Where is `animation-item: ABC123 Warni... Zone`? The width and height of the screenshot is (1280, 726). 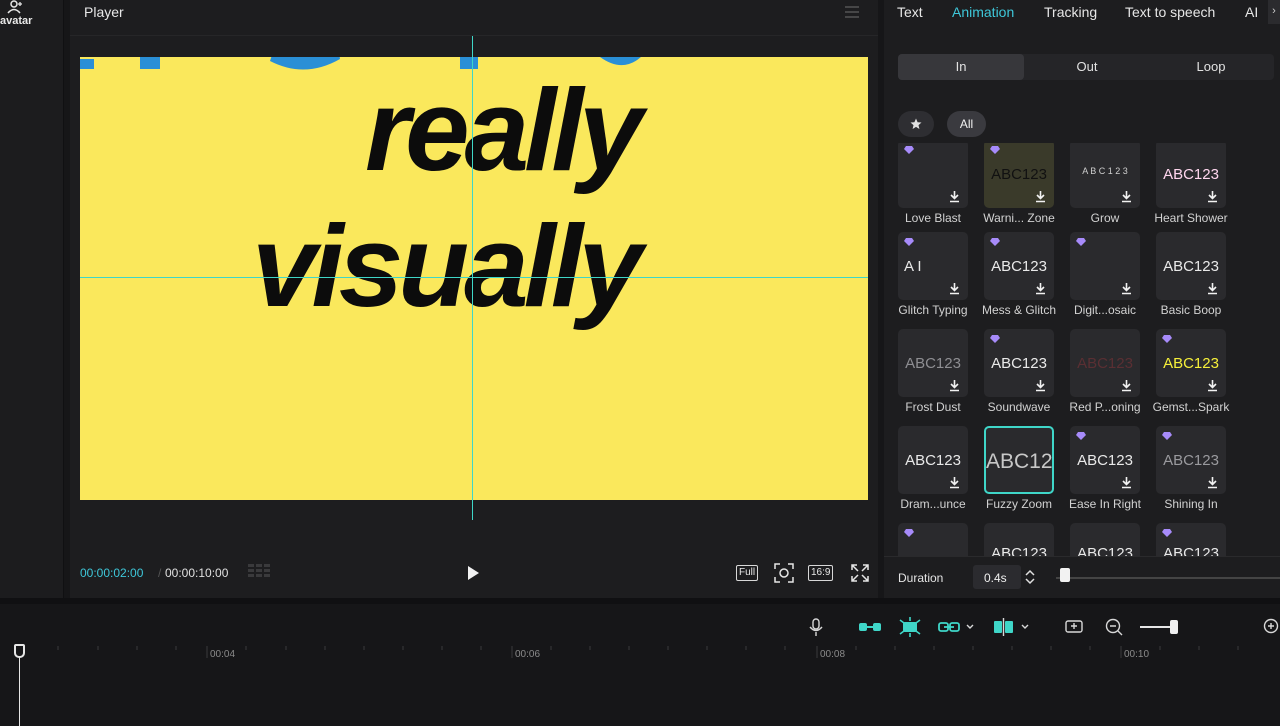 animation-item: ABC123 Warni... Zone is located at coordinates (1019, 186).